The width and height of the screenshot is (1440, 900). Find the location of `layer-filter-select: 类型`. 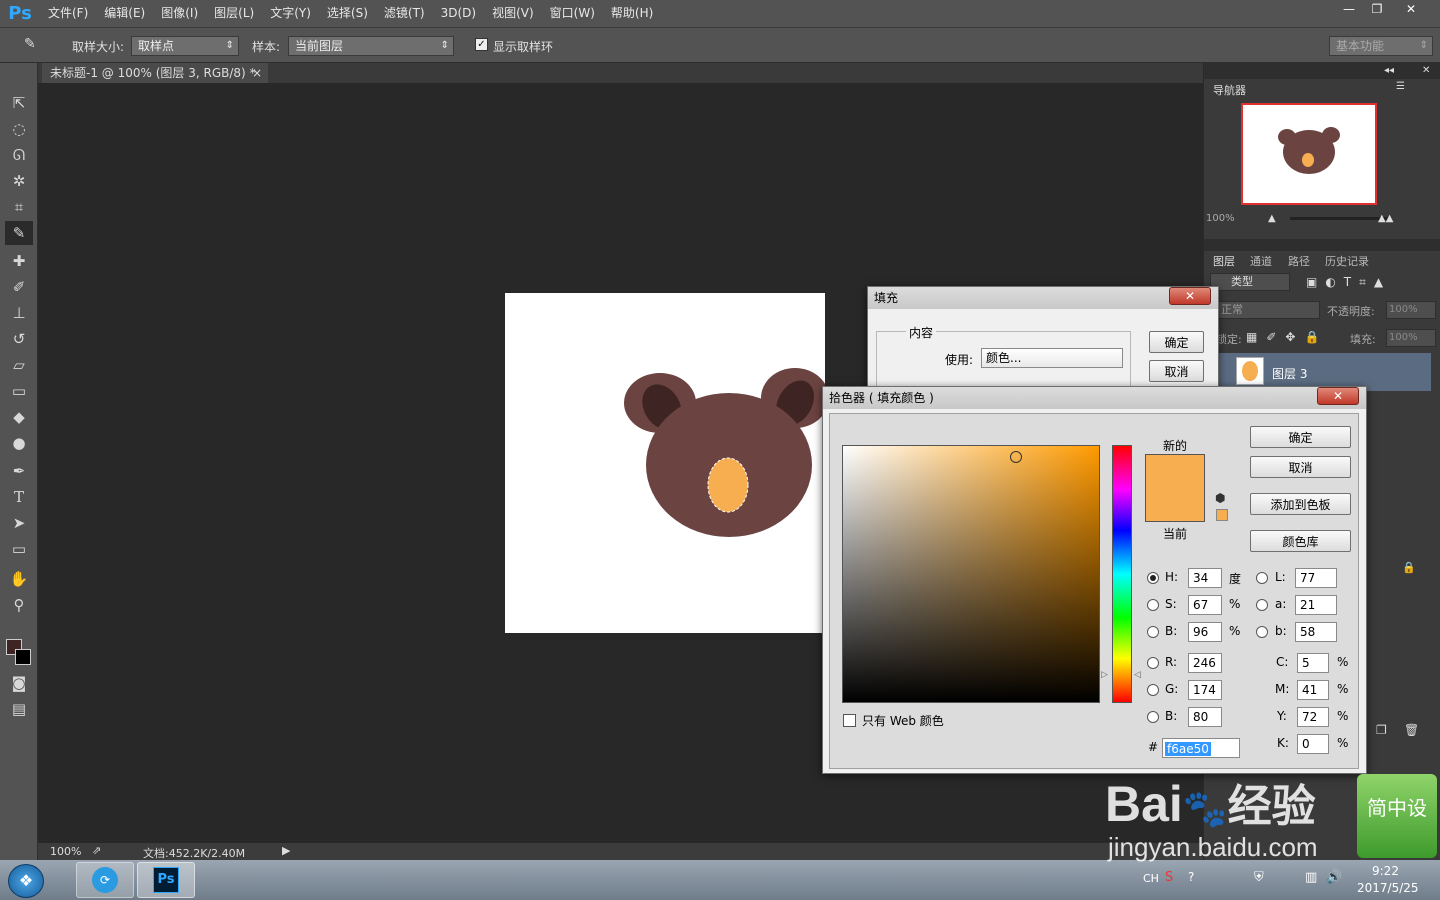

layer-filter-select: 类型 is located at coordinates (1250, 282).